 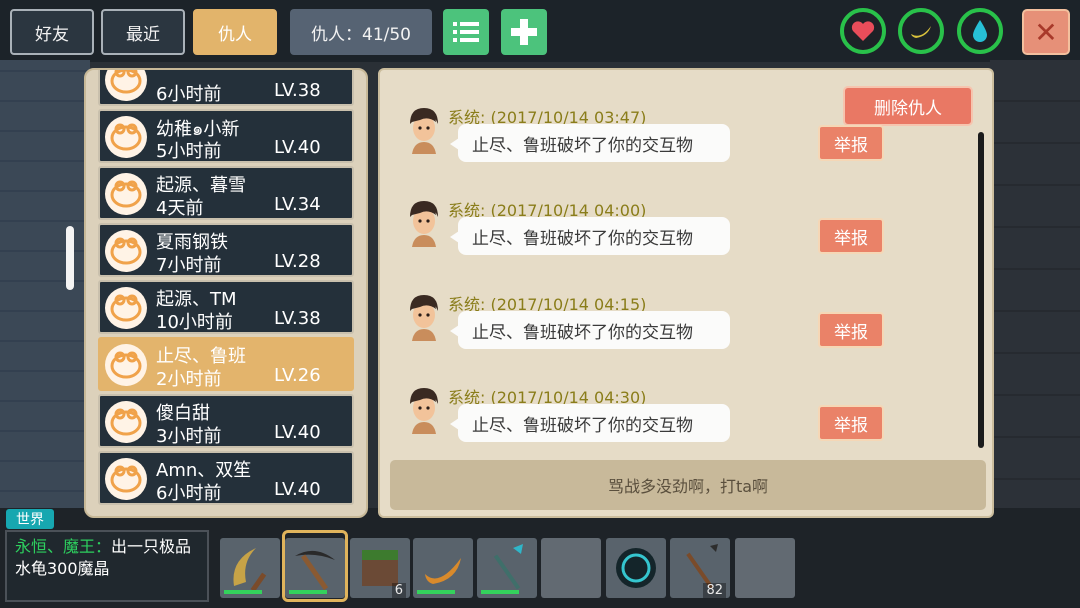 What do you see at coordinates (30, 519) in the screenshot?
I see `world-chat-tag: 世界` at bounding box center [30, 519].